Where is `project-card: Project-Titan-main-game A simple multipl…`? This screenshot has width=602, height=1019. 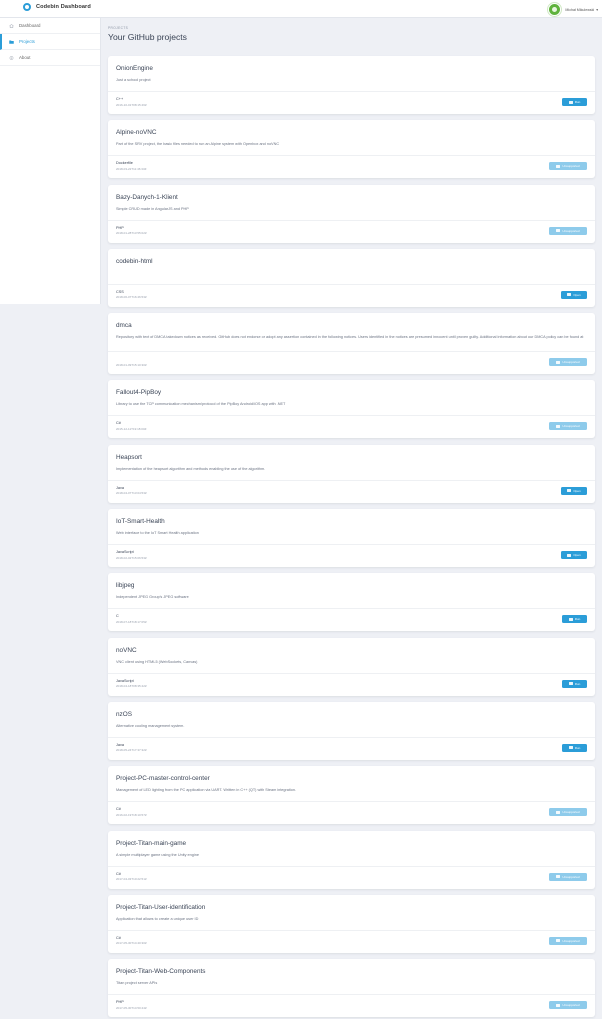
project-card: Project-Titan-main-game A simple multipl… is located at coordinates (351, 859).